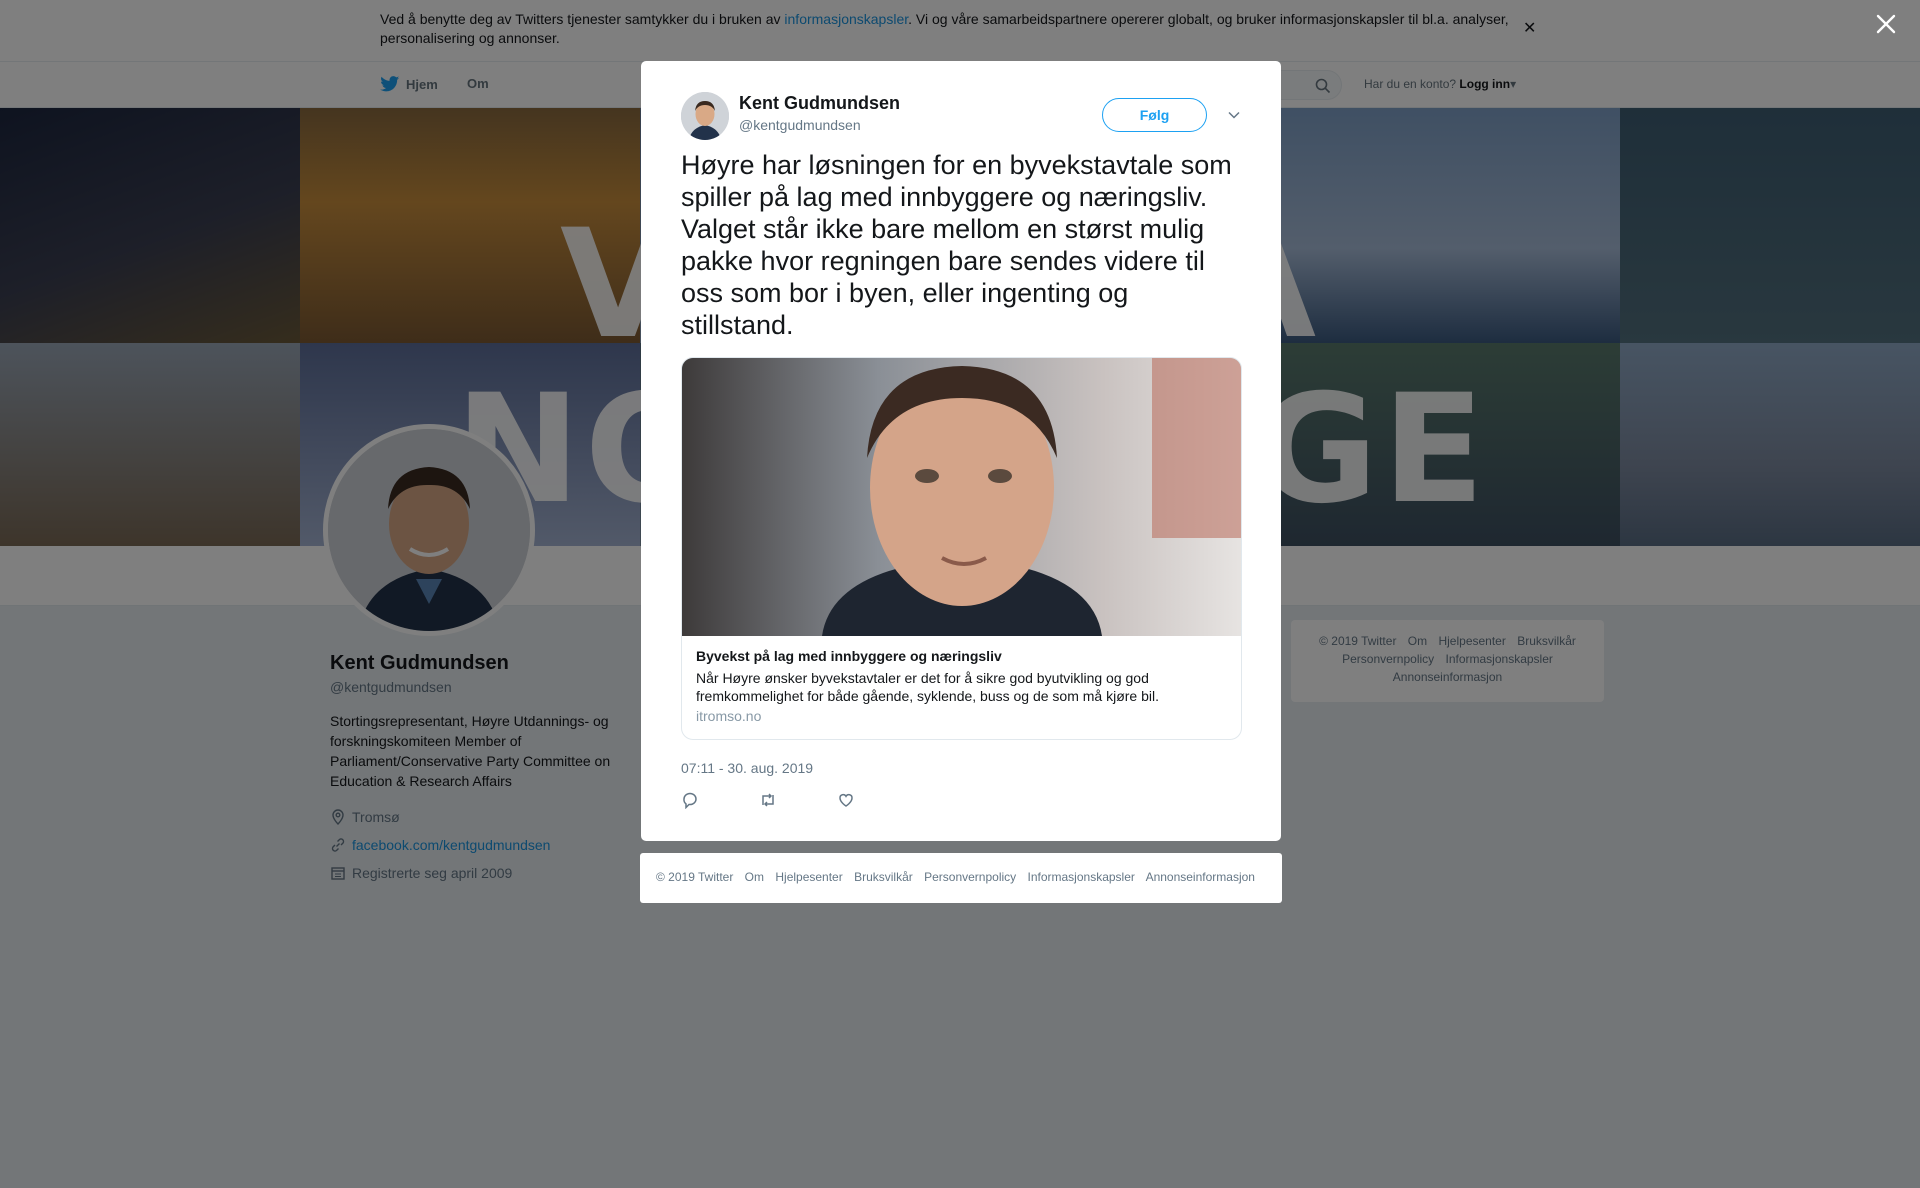  Describe the element at coordinates (729, 716) in the screenshot. I see `card-domain: itromso.no` at that location.